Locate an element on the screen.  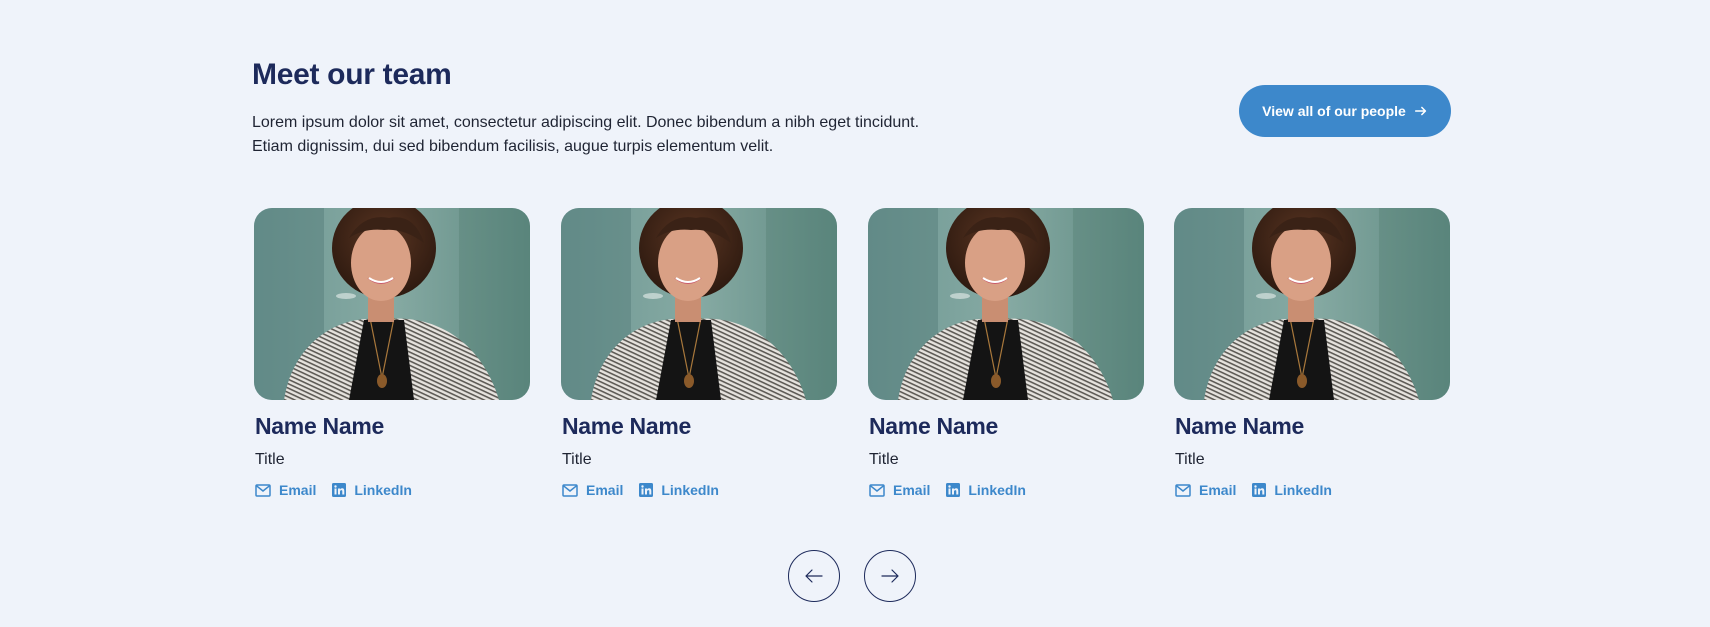
view-all-label: View all of our people is located at coordinates (1334, 111).